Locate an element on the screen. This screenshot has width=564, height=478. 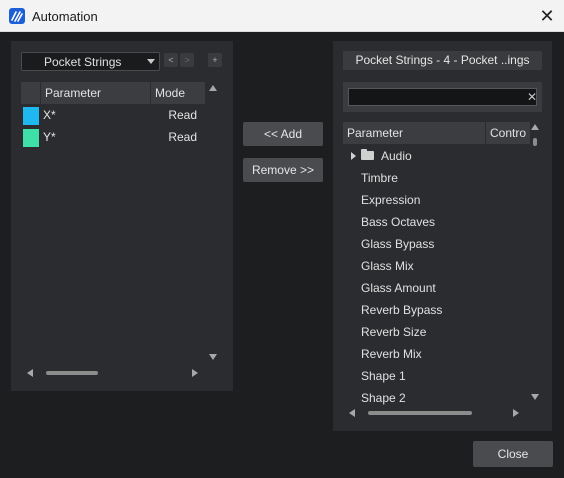
close-button: Close is located at coordinates (513, 454).